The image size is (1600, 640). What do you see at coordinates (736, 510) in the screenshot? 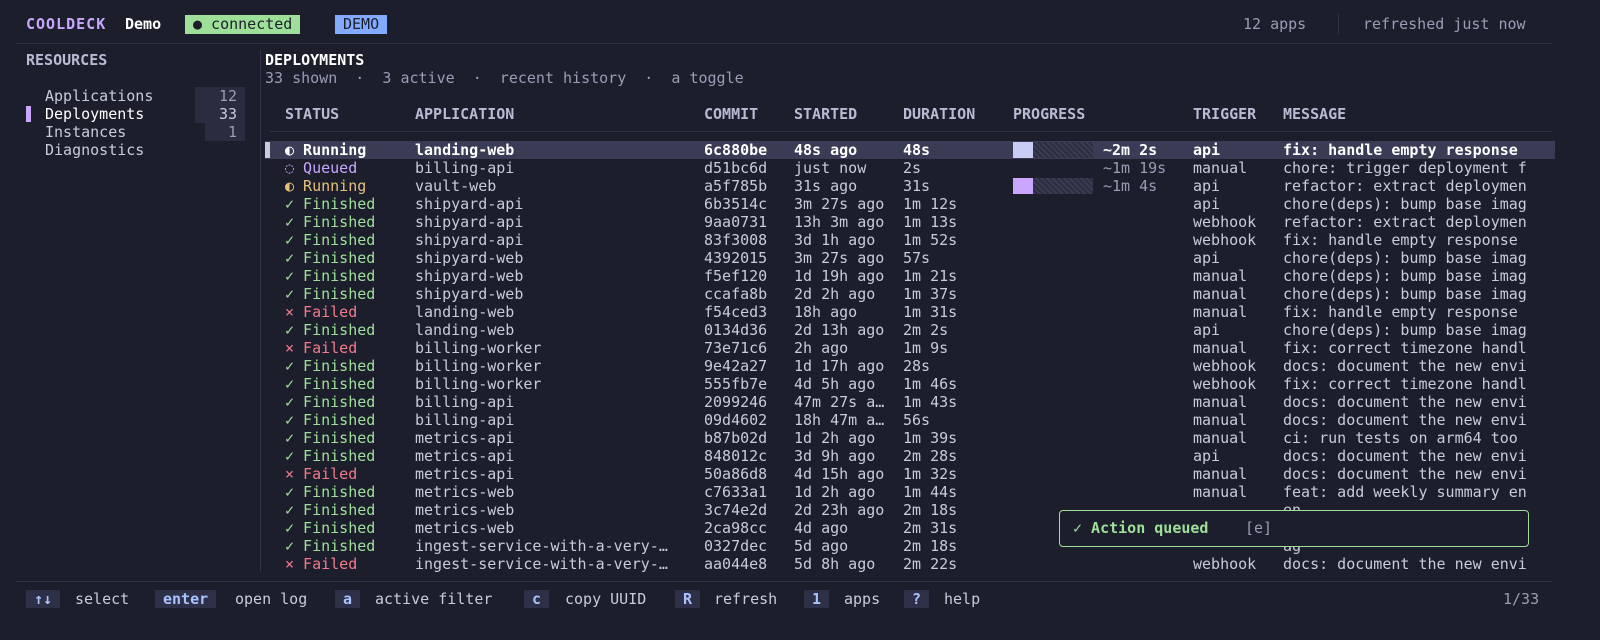
I see `cell-commit: 3c74e2d` at bounding box center [736, 510].